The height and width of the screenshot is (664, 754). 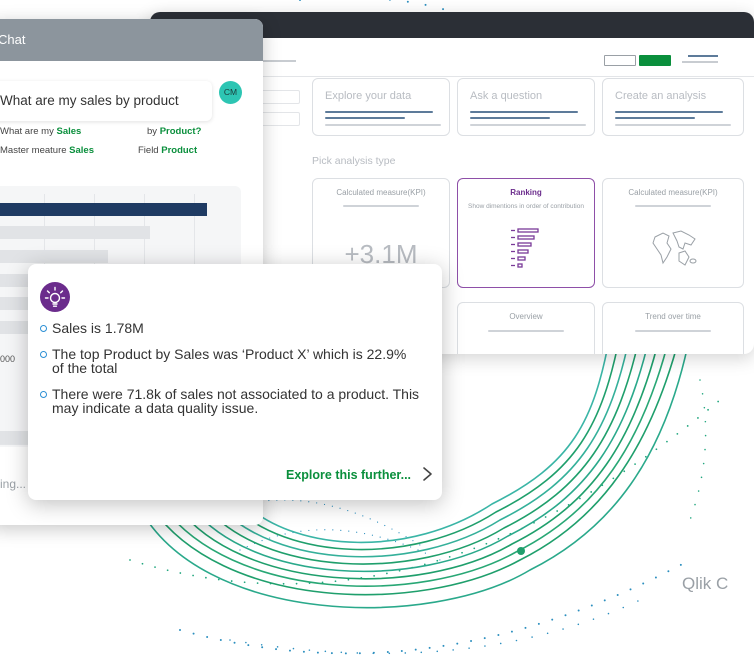 I want to click on action-card-ask: Ask a question, so click(x=526, y=107).